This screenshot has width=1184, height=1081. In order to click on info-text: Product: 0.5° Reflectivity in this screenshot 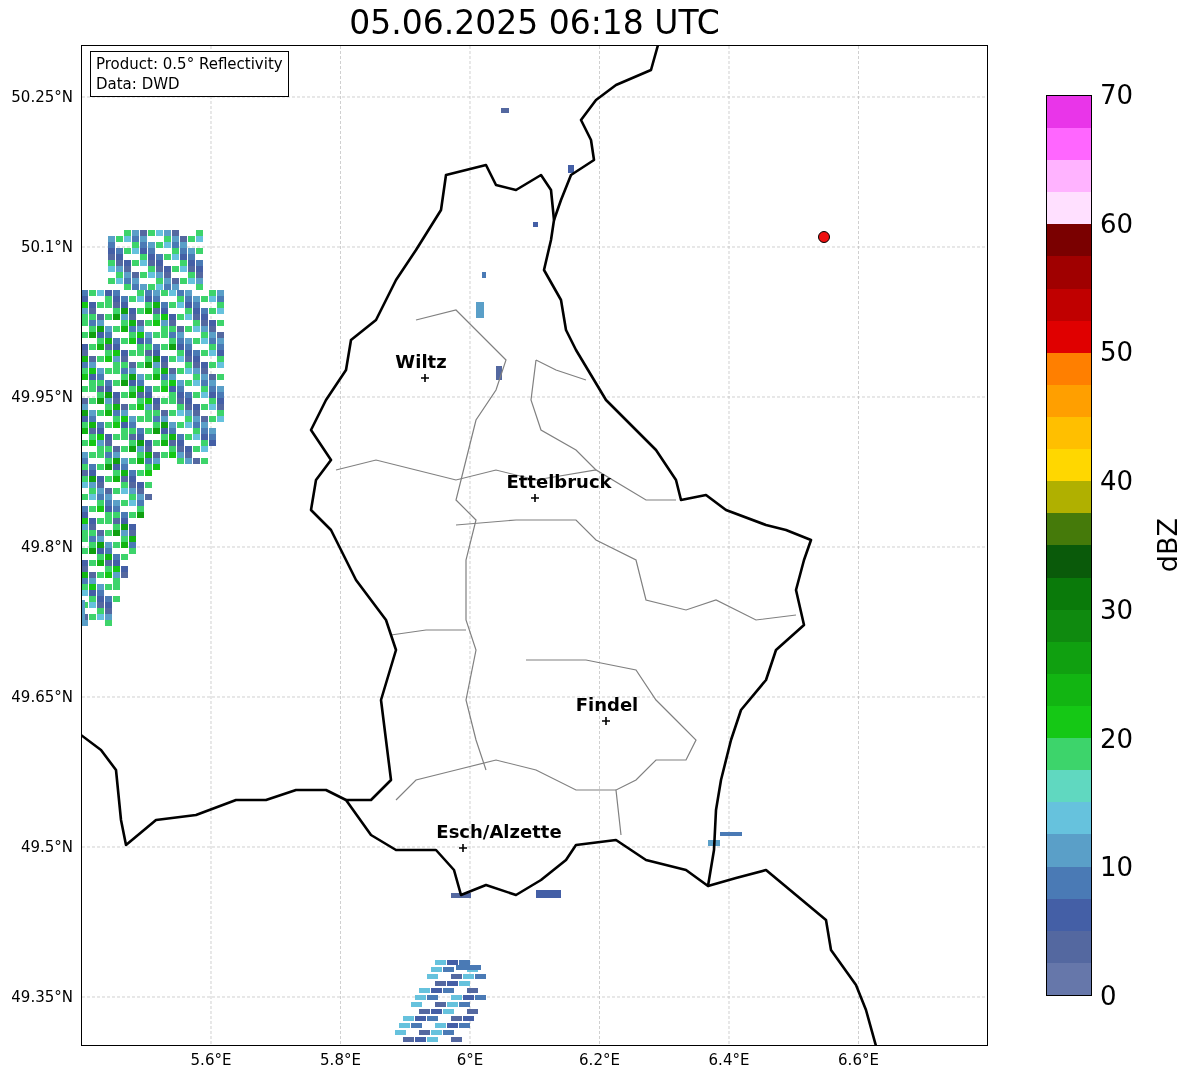, I will do `click(189, 64)`.